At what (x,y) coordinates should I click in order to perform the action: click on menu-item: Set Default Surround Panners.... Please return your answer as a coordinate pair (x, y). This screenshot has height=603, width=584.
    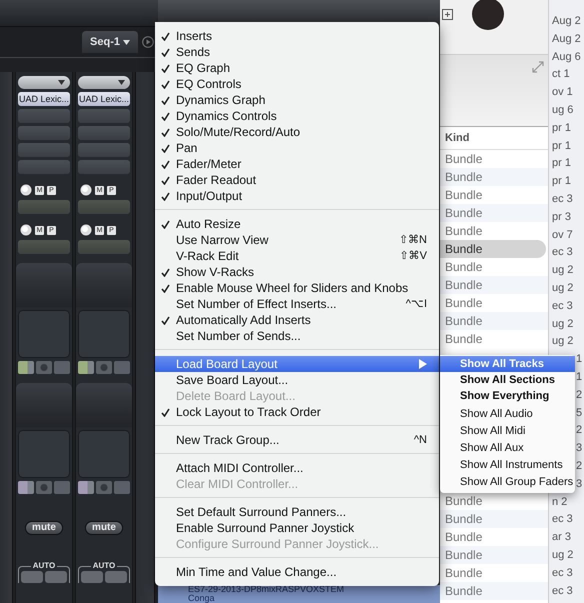
    Looking at the image, I should click on (297, 512).